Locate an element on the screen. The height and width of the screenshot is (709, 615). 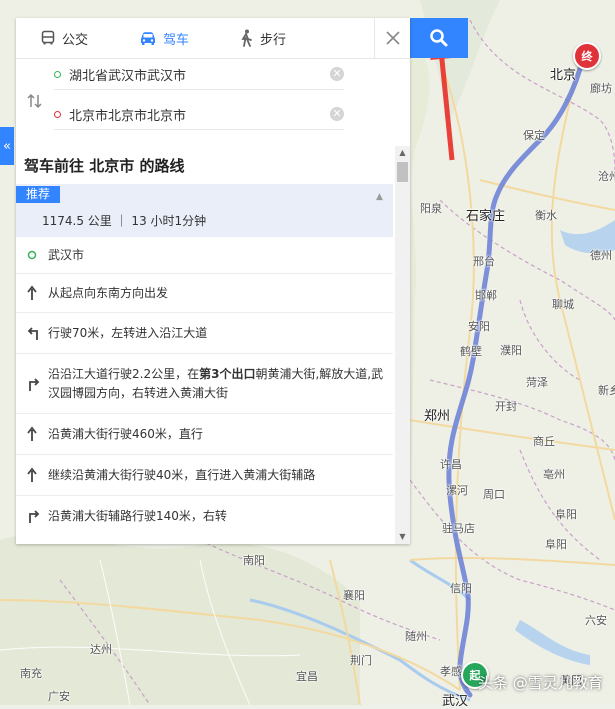
route-step: 从起点向东南方向出发 is located at coordinates (204, 293).